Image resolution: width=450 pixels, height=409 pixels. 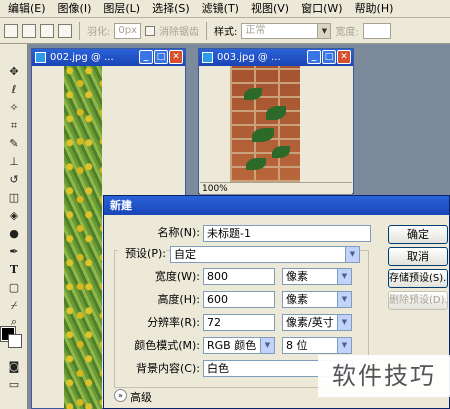 I want to click on menu-help: 帮助(H), so click(x=374, y=9).